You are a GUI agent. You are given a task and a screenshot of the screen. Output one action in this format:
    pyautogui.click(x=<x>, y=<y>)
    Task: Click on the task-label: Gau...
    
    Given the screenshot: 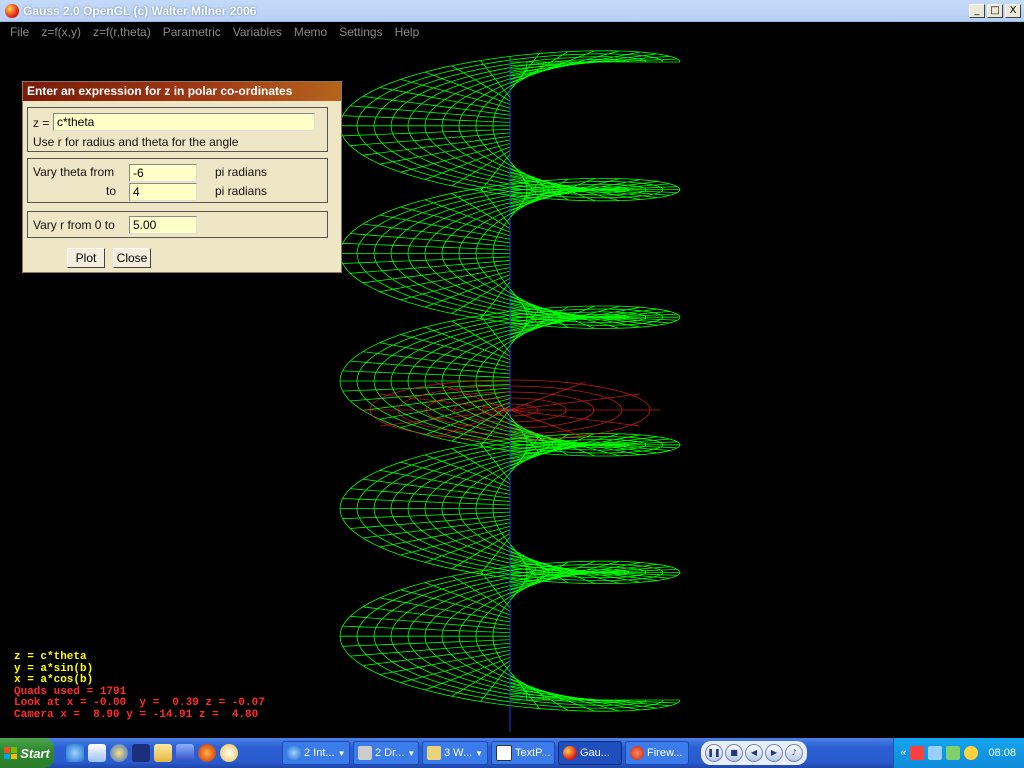 What is the action you would take?
    pyautogui.click(x=595, y=753)
    